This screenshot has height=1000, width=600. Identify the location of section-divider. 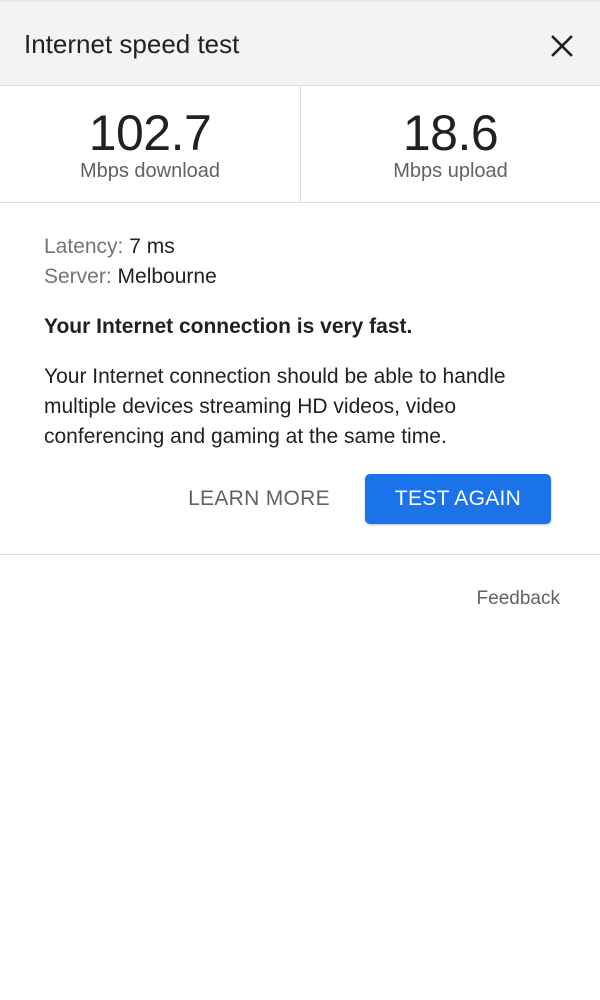
(300, 554).